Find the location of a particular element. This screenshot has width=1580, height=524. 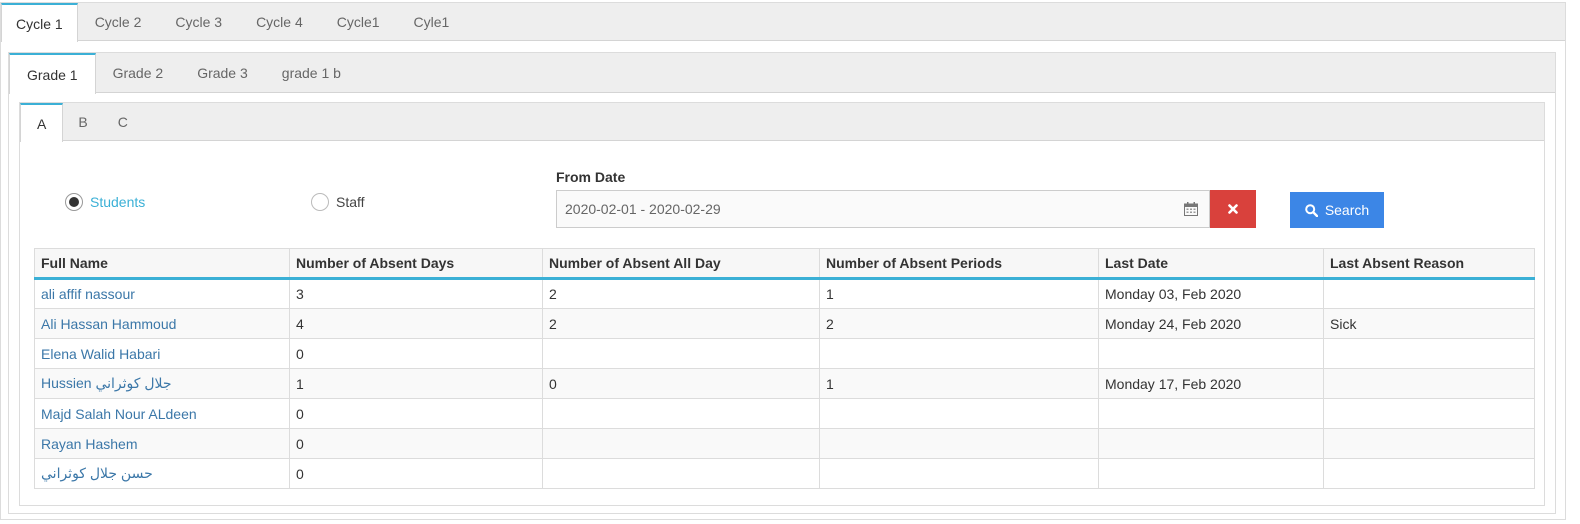

cell-absent-periods: 2 is located at coordinates (959, 323).